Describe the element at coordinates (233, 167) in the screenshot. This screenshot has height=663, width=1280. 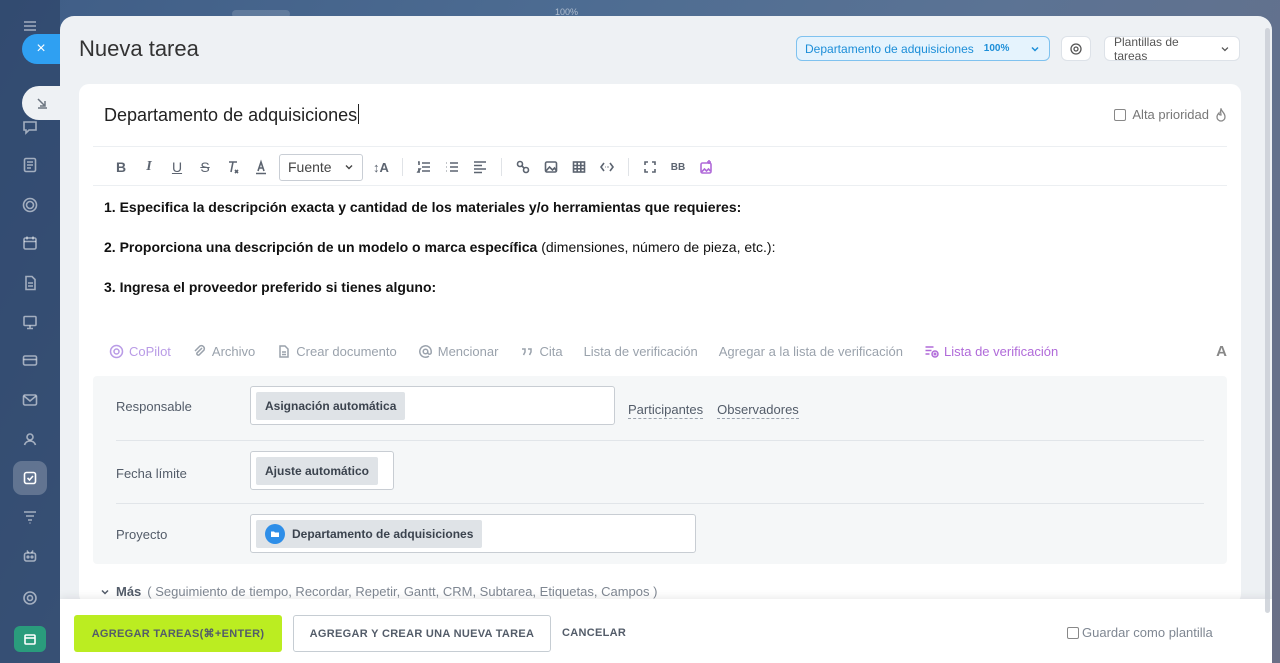
I see `clear-format-icon` at that location.